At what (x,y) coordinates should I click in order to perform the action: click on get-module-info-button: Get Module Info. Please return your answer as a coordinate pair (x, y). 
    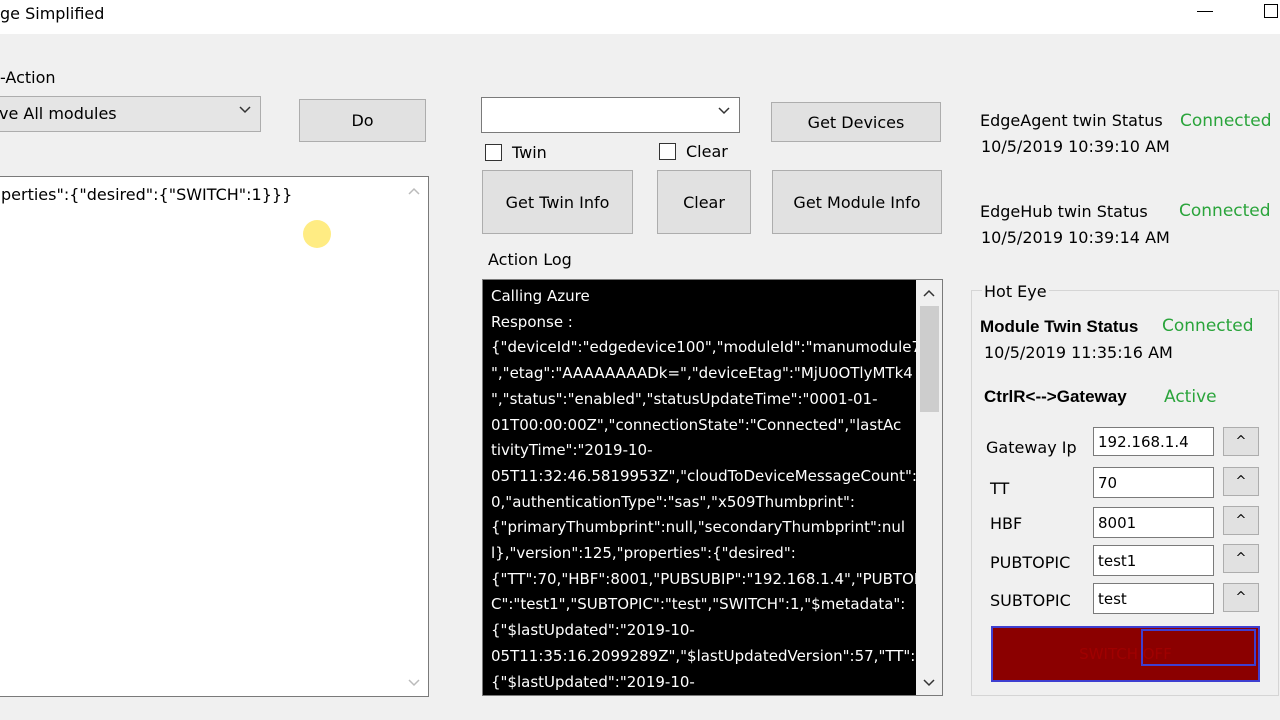
    Looking at the image, I should click on (857, 202).